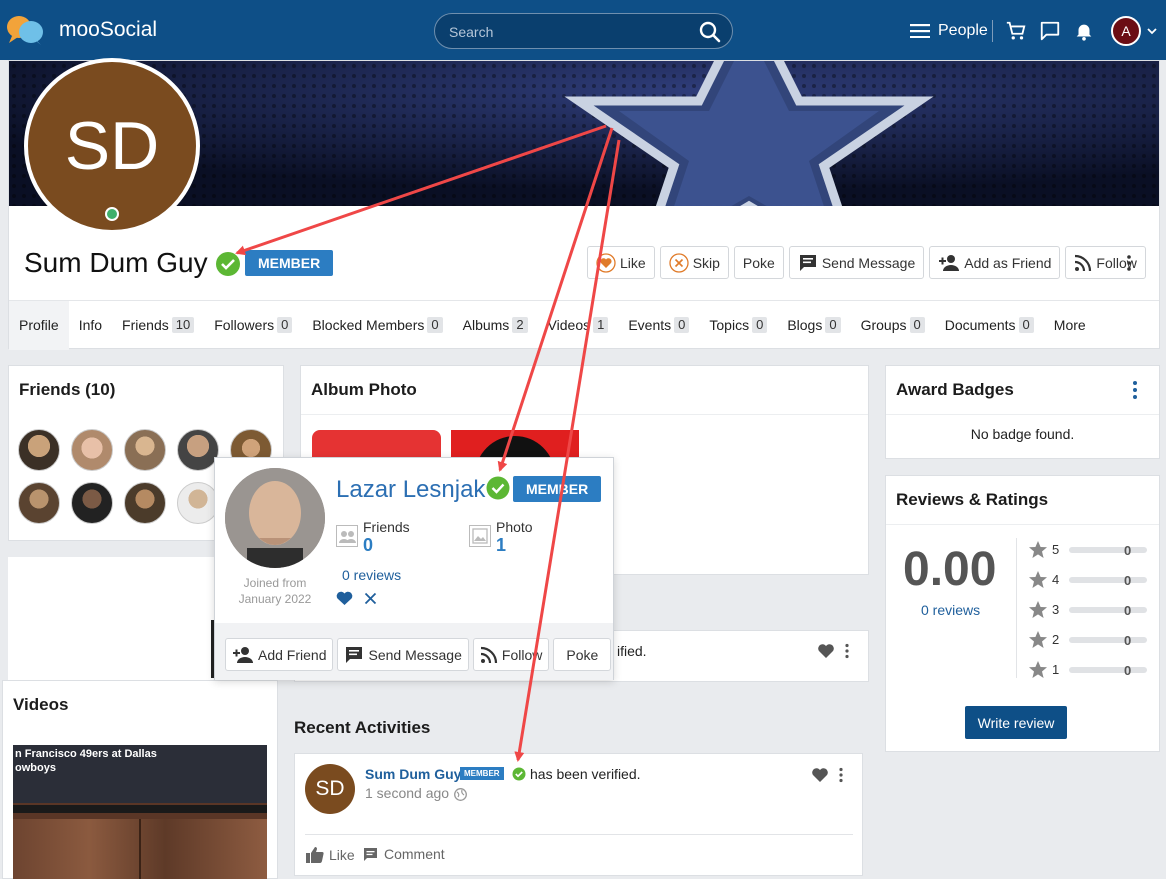  Describe the element at coordinates (410, 490) in the screenshot. I see `hover-card-name: Lazar Lesnjak` at that location.